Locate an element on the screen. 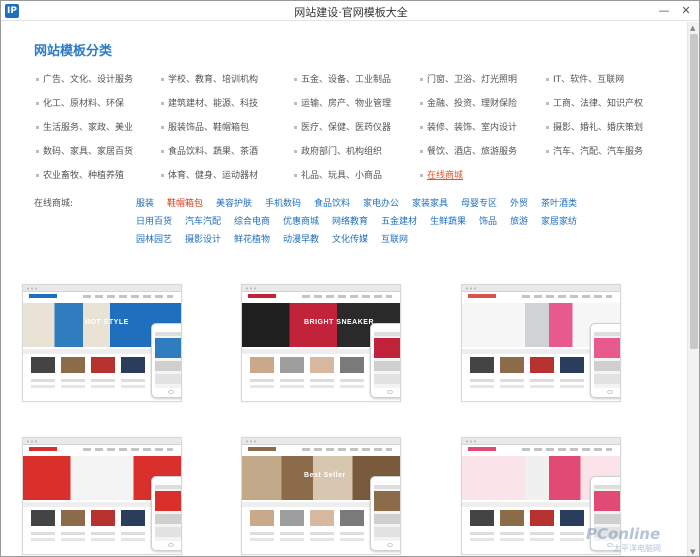 Image resolution: width=700 pixels, height=557 pixels. shop-tag-link: 美容护肤 is located at coordinates (234, 202).